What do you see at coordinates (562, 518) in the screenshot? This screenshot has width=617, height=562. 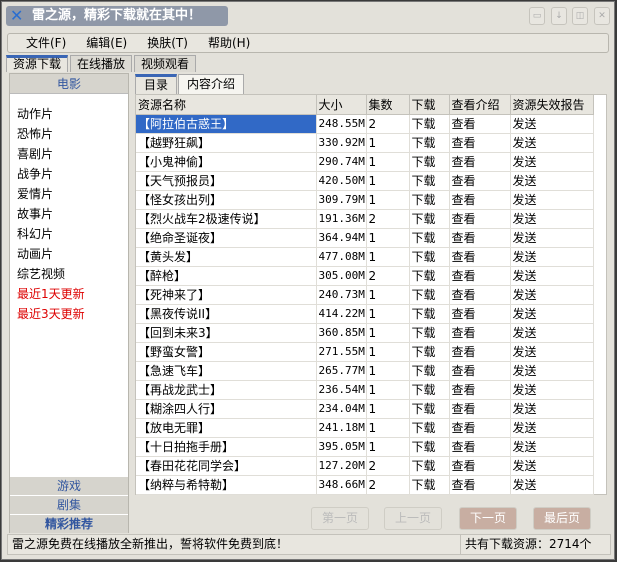 I see `last-page-button: 最后页` at bounding box center [562, 518].